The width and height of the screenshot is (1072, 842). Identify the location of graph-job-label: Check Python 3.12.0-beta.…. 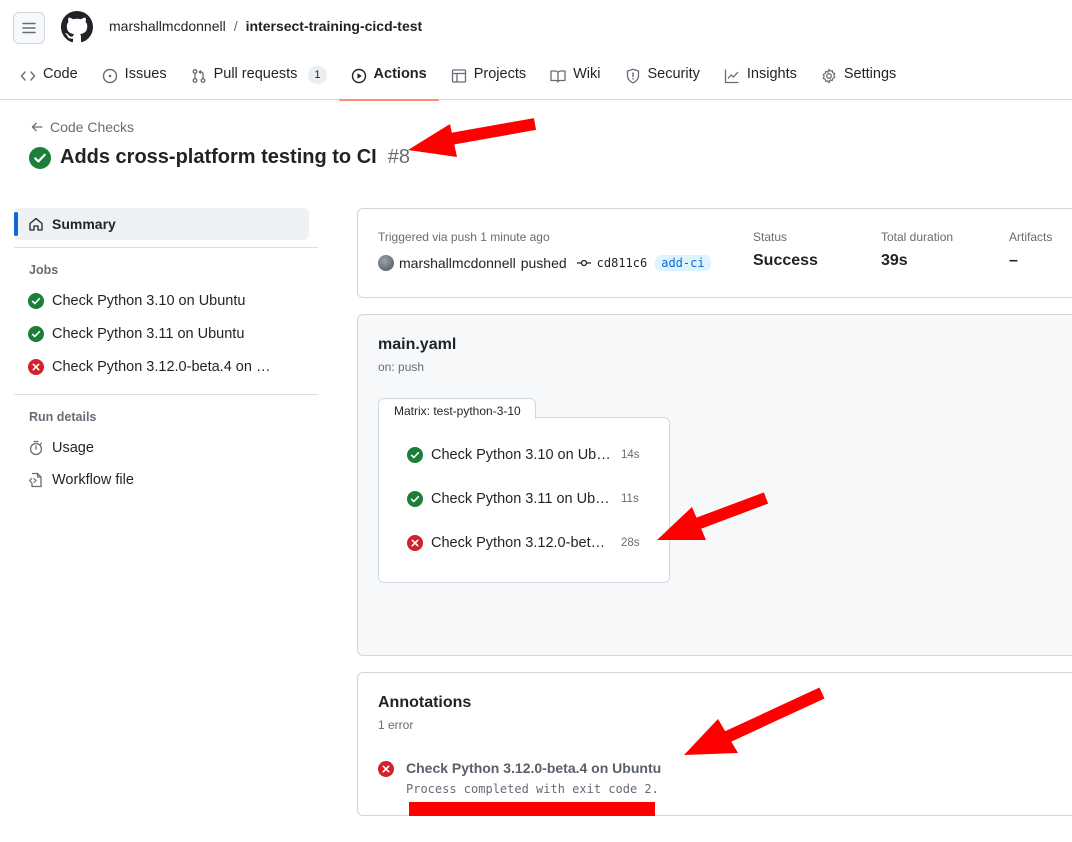
(521, 543).